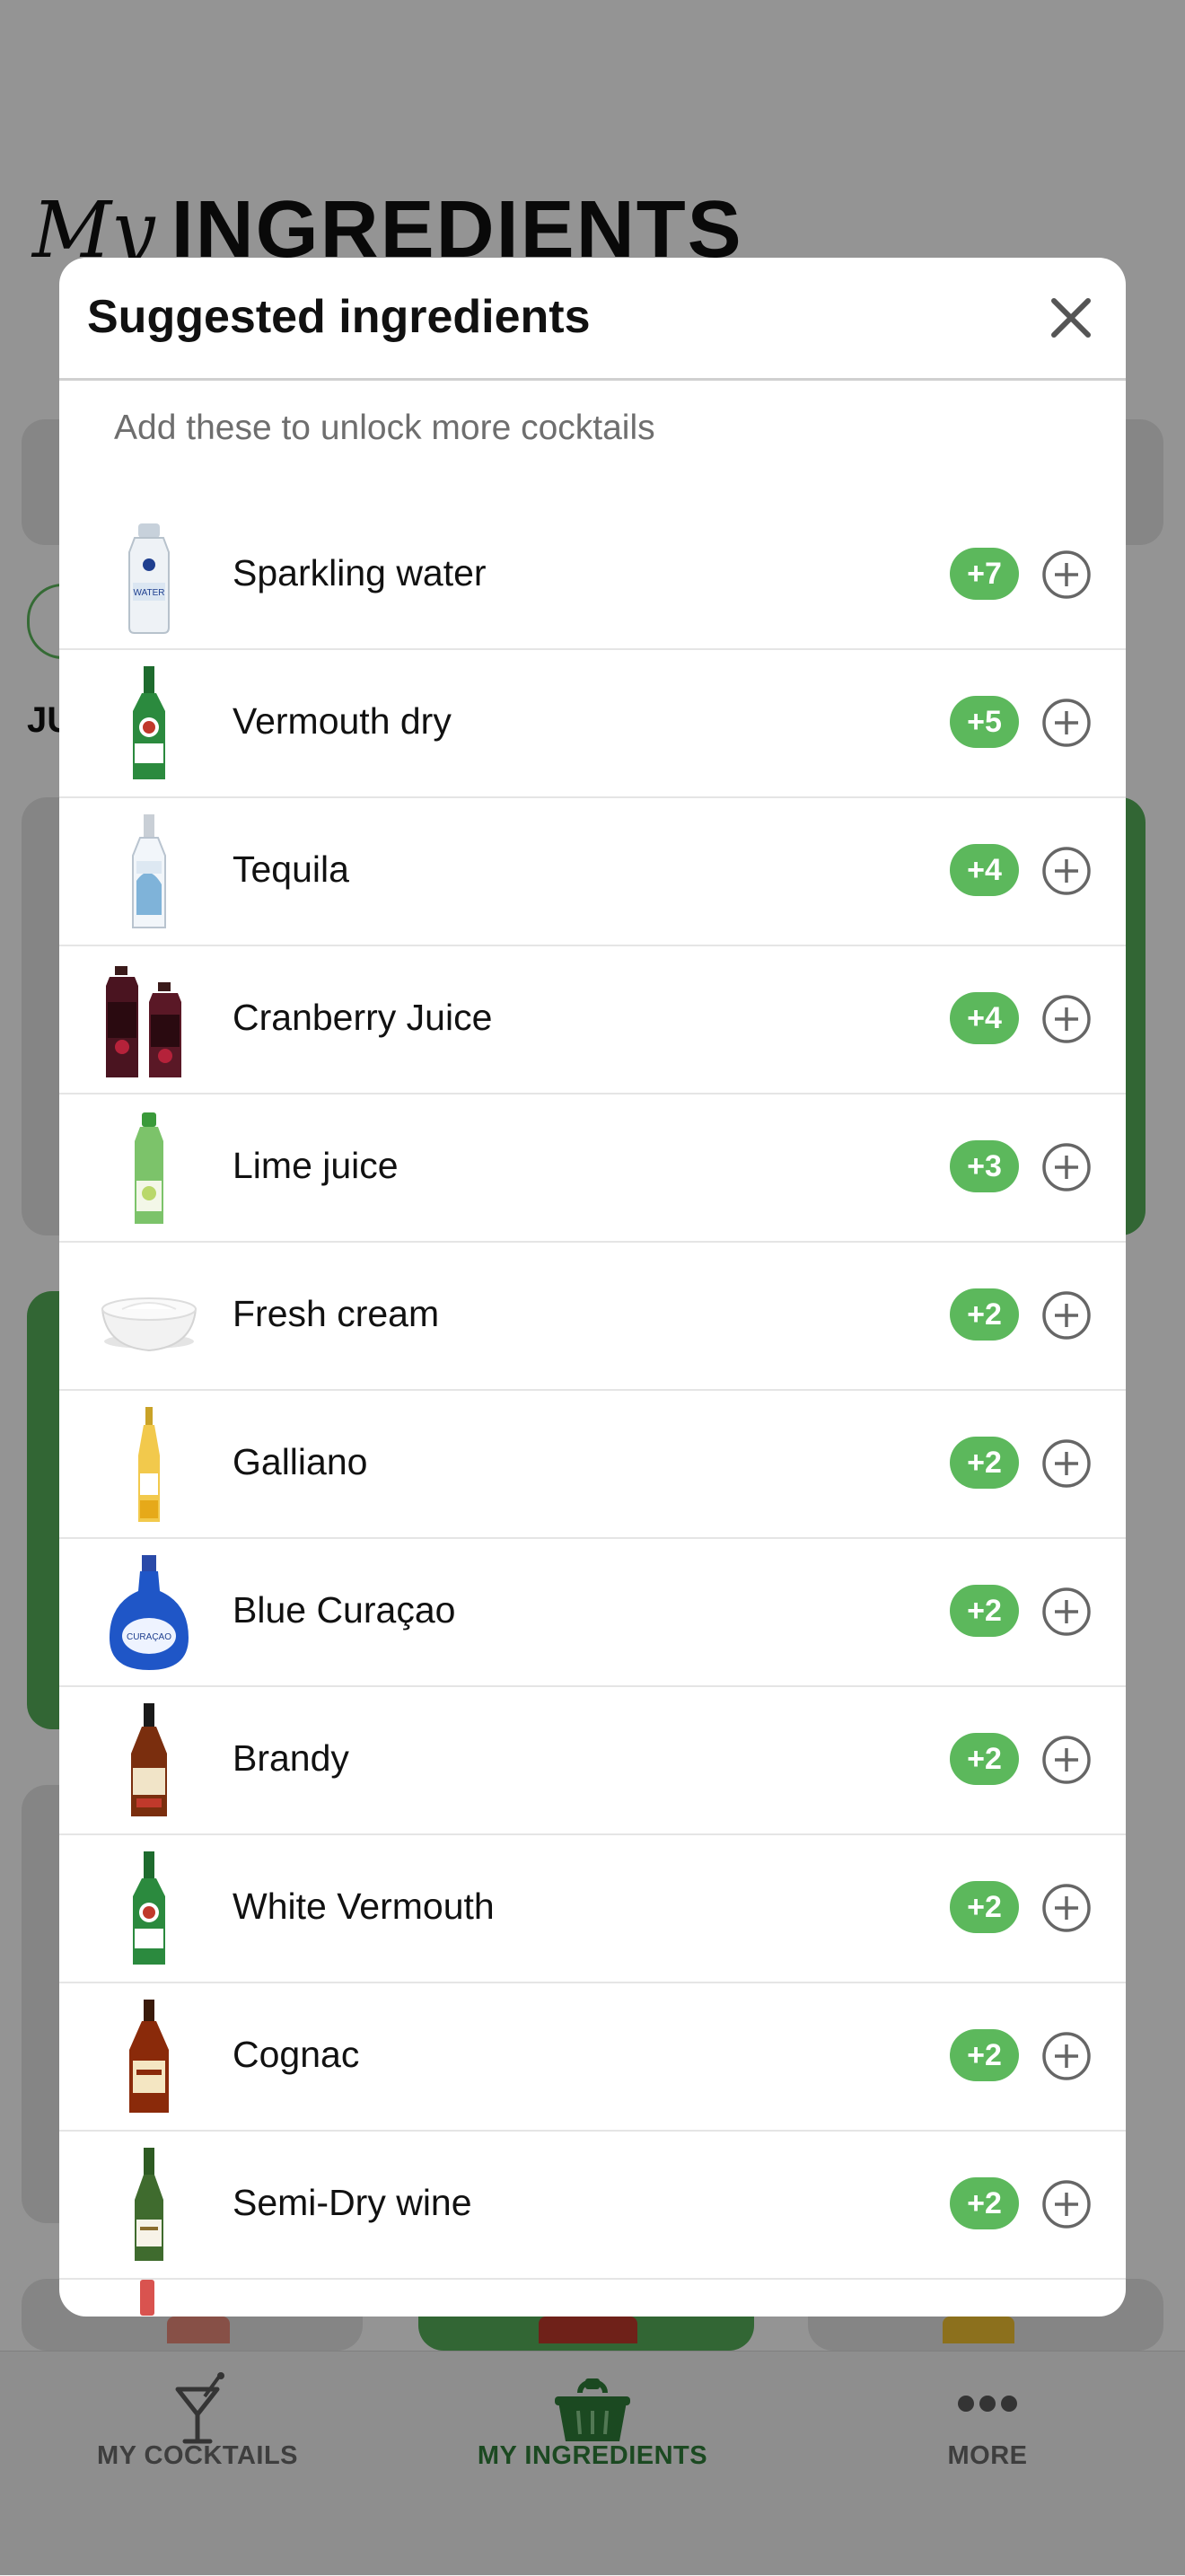 The height and width of the screenshot is (2576, 1185). I want to click on wine-bottle-icon, so click(149, 2204).